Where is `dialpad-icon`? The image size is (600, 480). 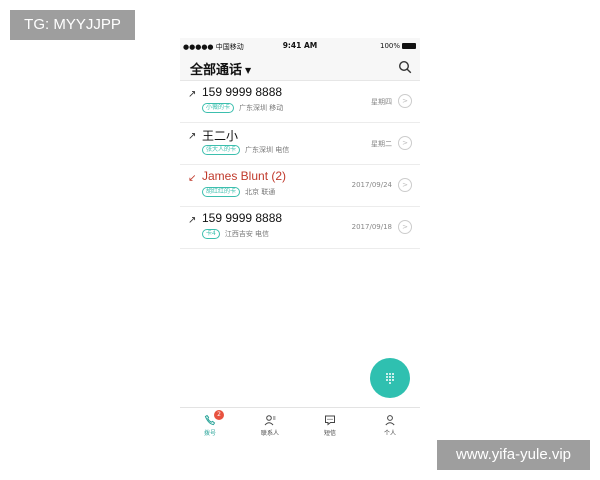 dialpad-icon is located at coordinates (390, 378).